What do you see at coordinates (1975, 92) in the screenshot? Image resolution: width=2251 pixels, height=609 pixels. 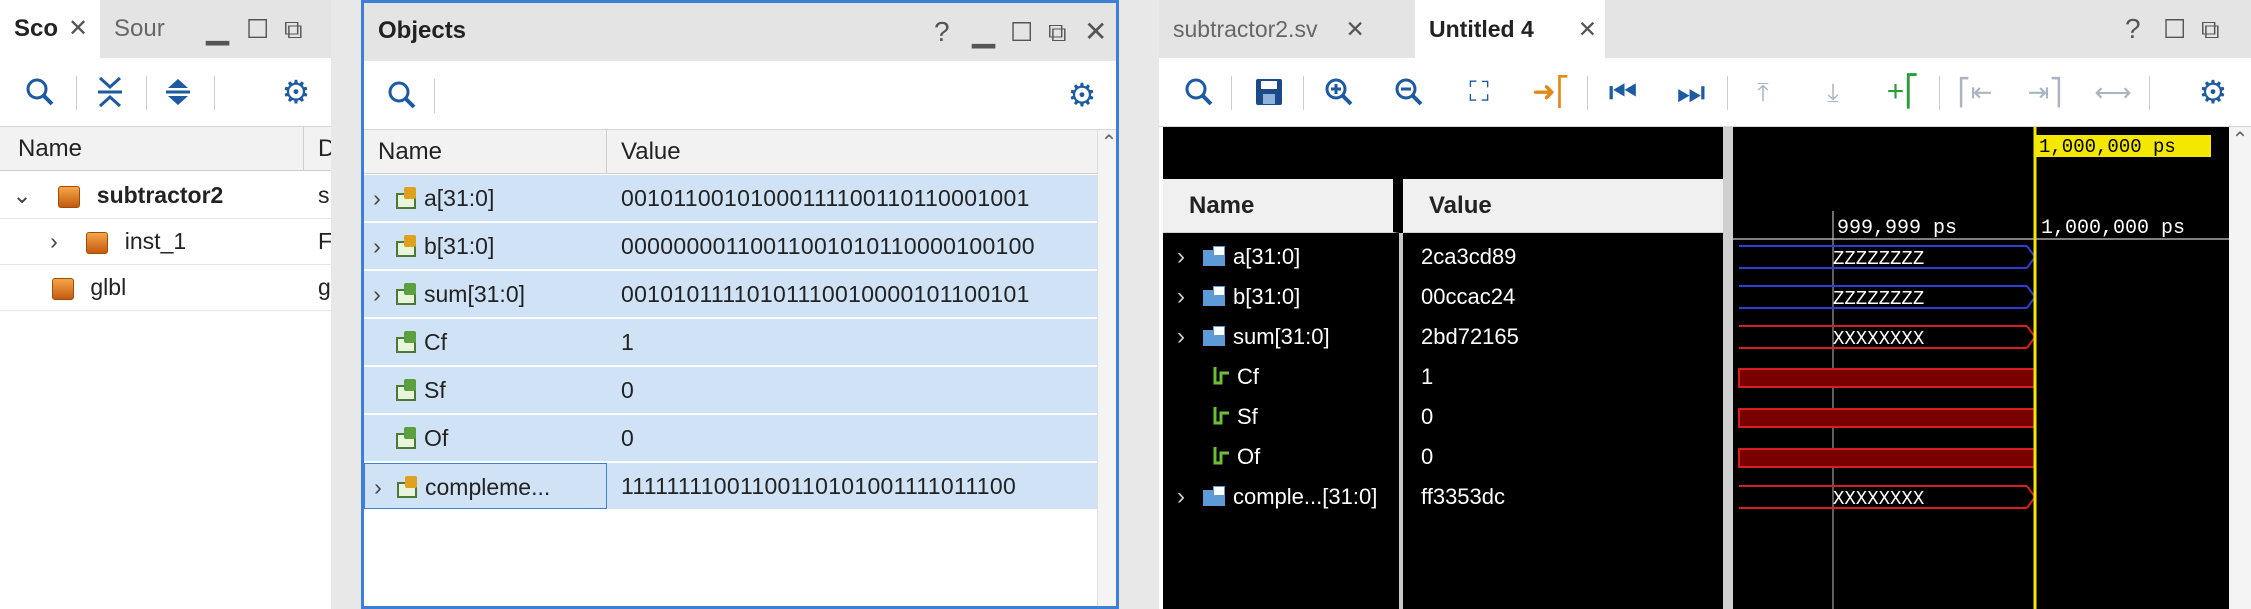 I see `prev-marker-icon: ⎡⇤` at bounding box center [1975, 92].